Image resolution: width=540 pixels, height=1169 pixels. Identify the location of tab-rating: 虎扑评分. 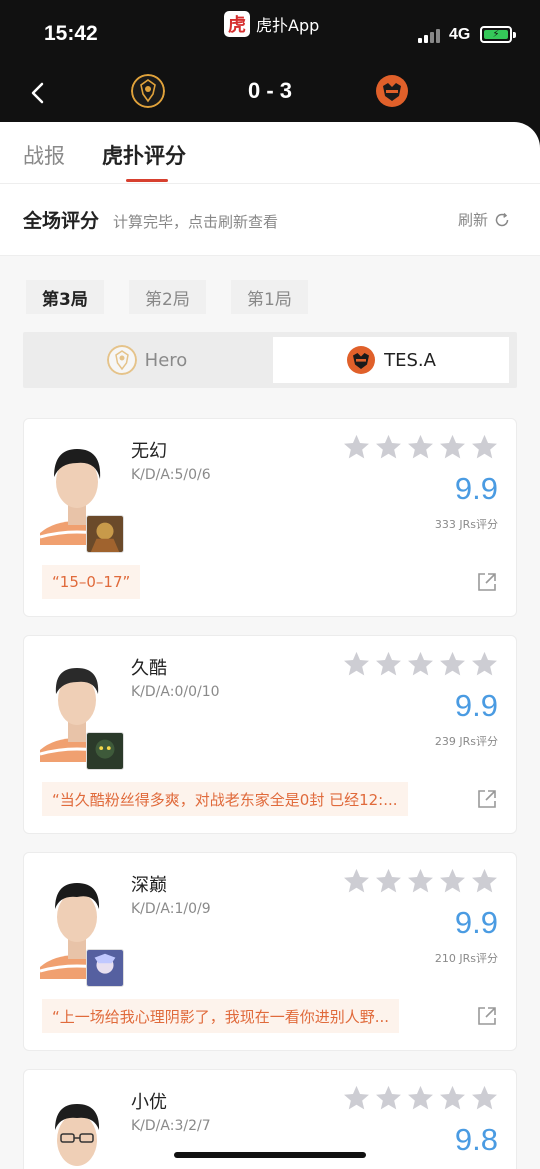
(144, 155).